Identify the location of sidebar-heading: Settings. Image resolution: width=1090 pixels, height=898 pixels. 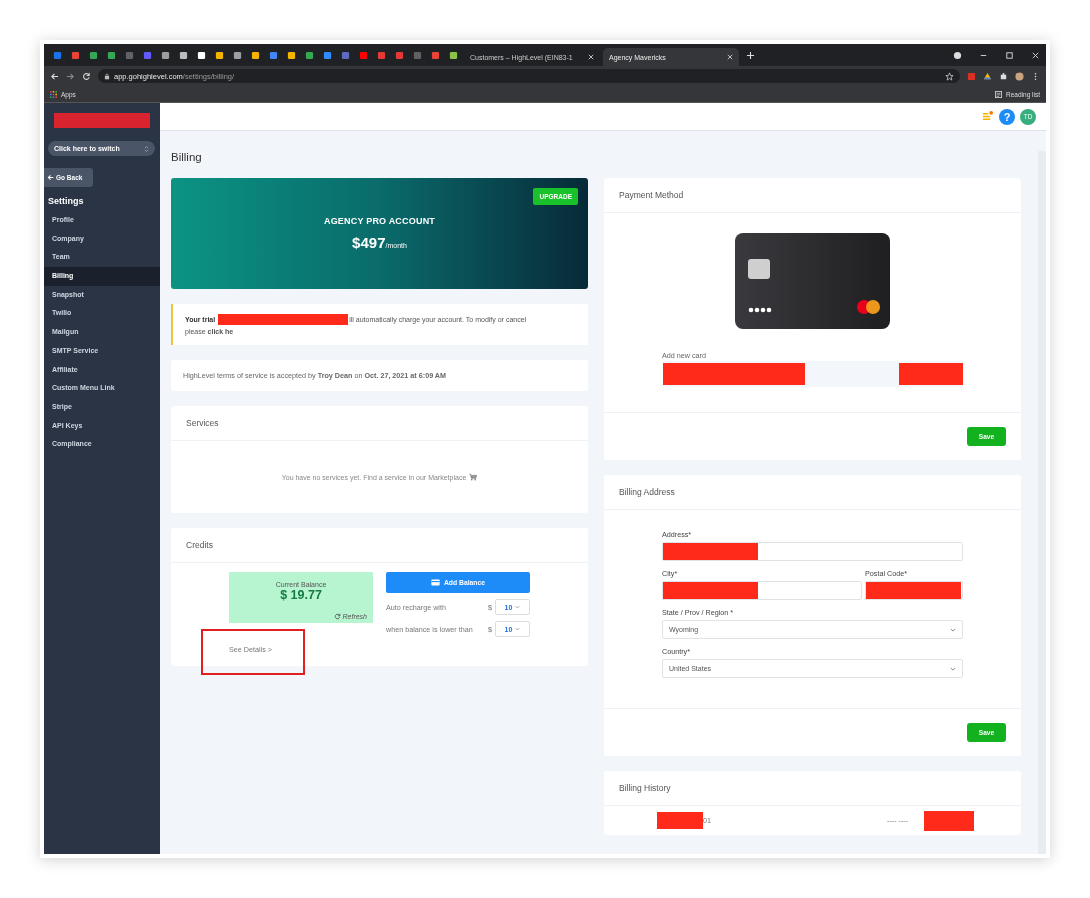
(66, 201).